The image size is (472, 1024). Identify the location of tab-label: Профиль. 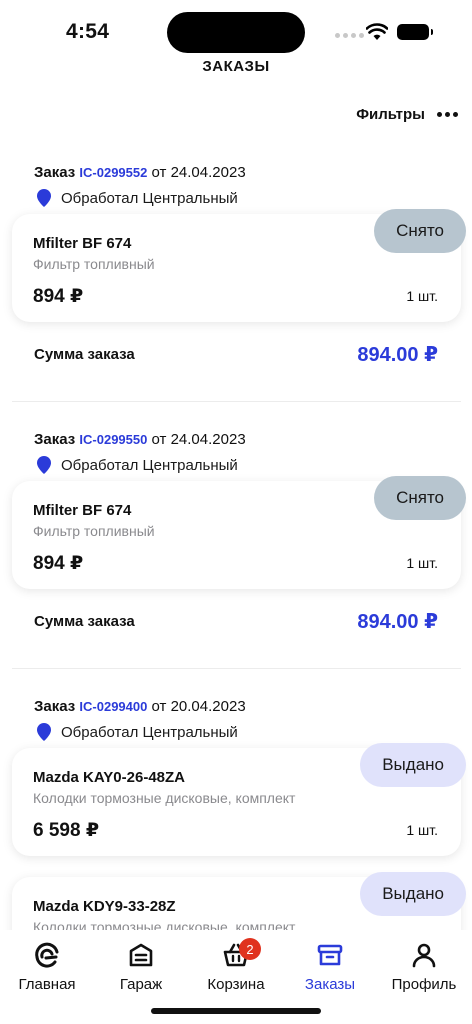
(424, 984).